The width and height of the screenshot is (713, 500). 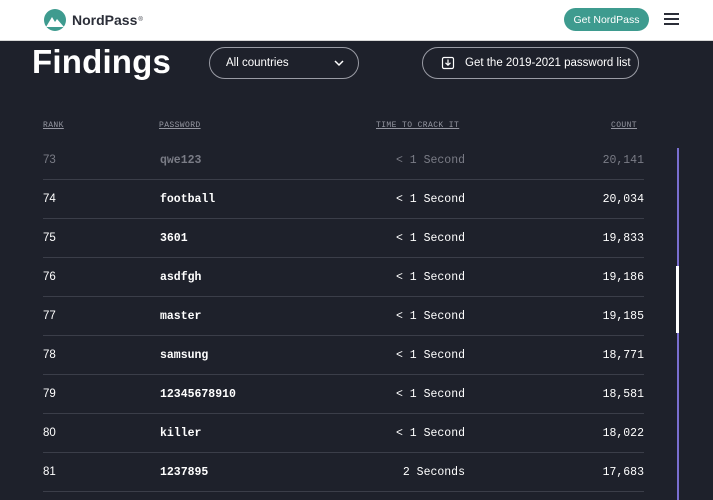 I want to click on table-row: 76 asdfgh < 1 Second 19,186, so click(x=356, y=277).